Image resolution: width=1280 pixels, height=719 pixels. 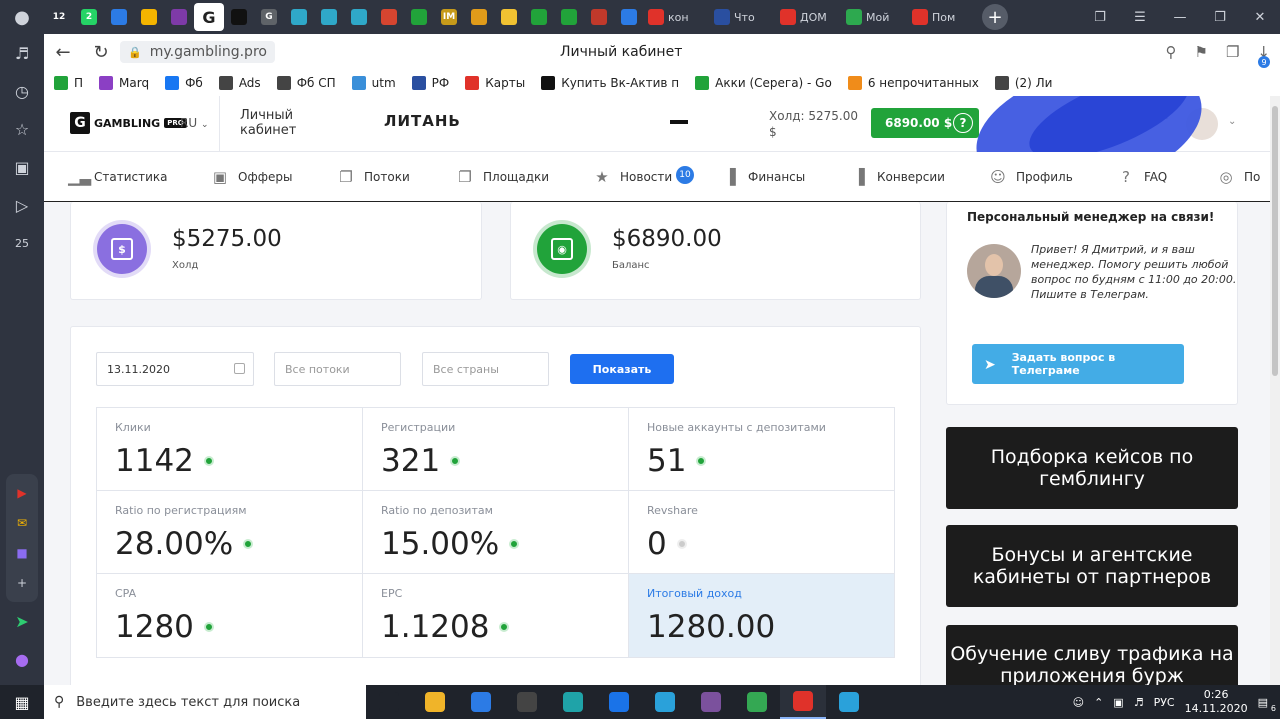 I want to click on alice-icon: ●, so click(x=22, y=659).